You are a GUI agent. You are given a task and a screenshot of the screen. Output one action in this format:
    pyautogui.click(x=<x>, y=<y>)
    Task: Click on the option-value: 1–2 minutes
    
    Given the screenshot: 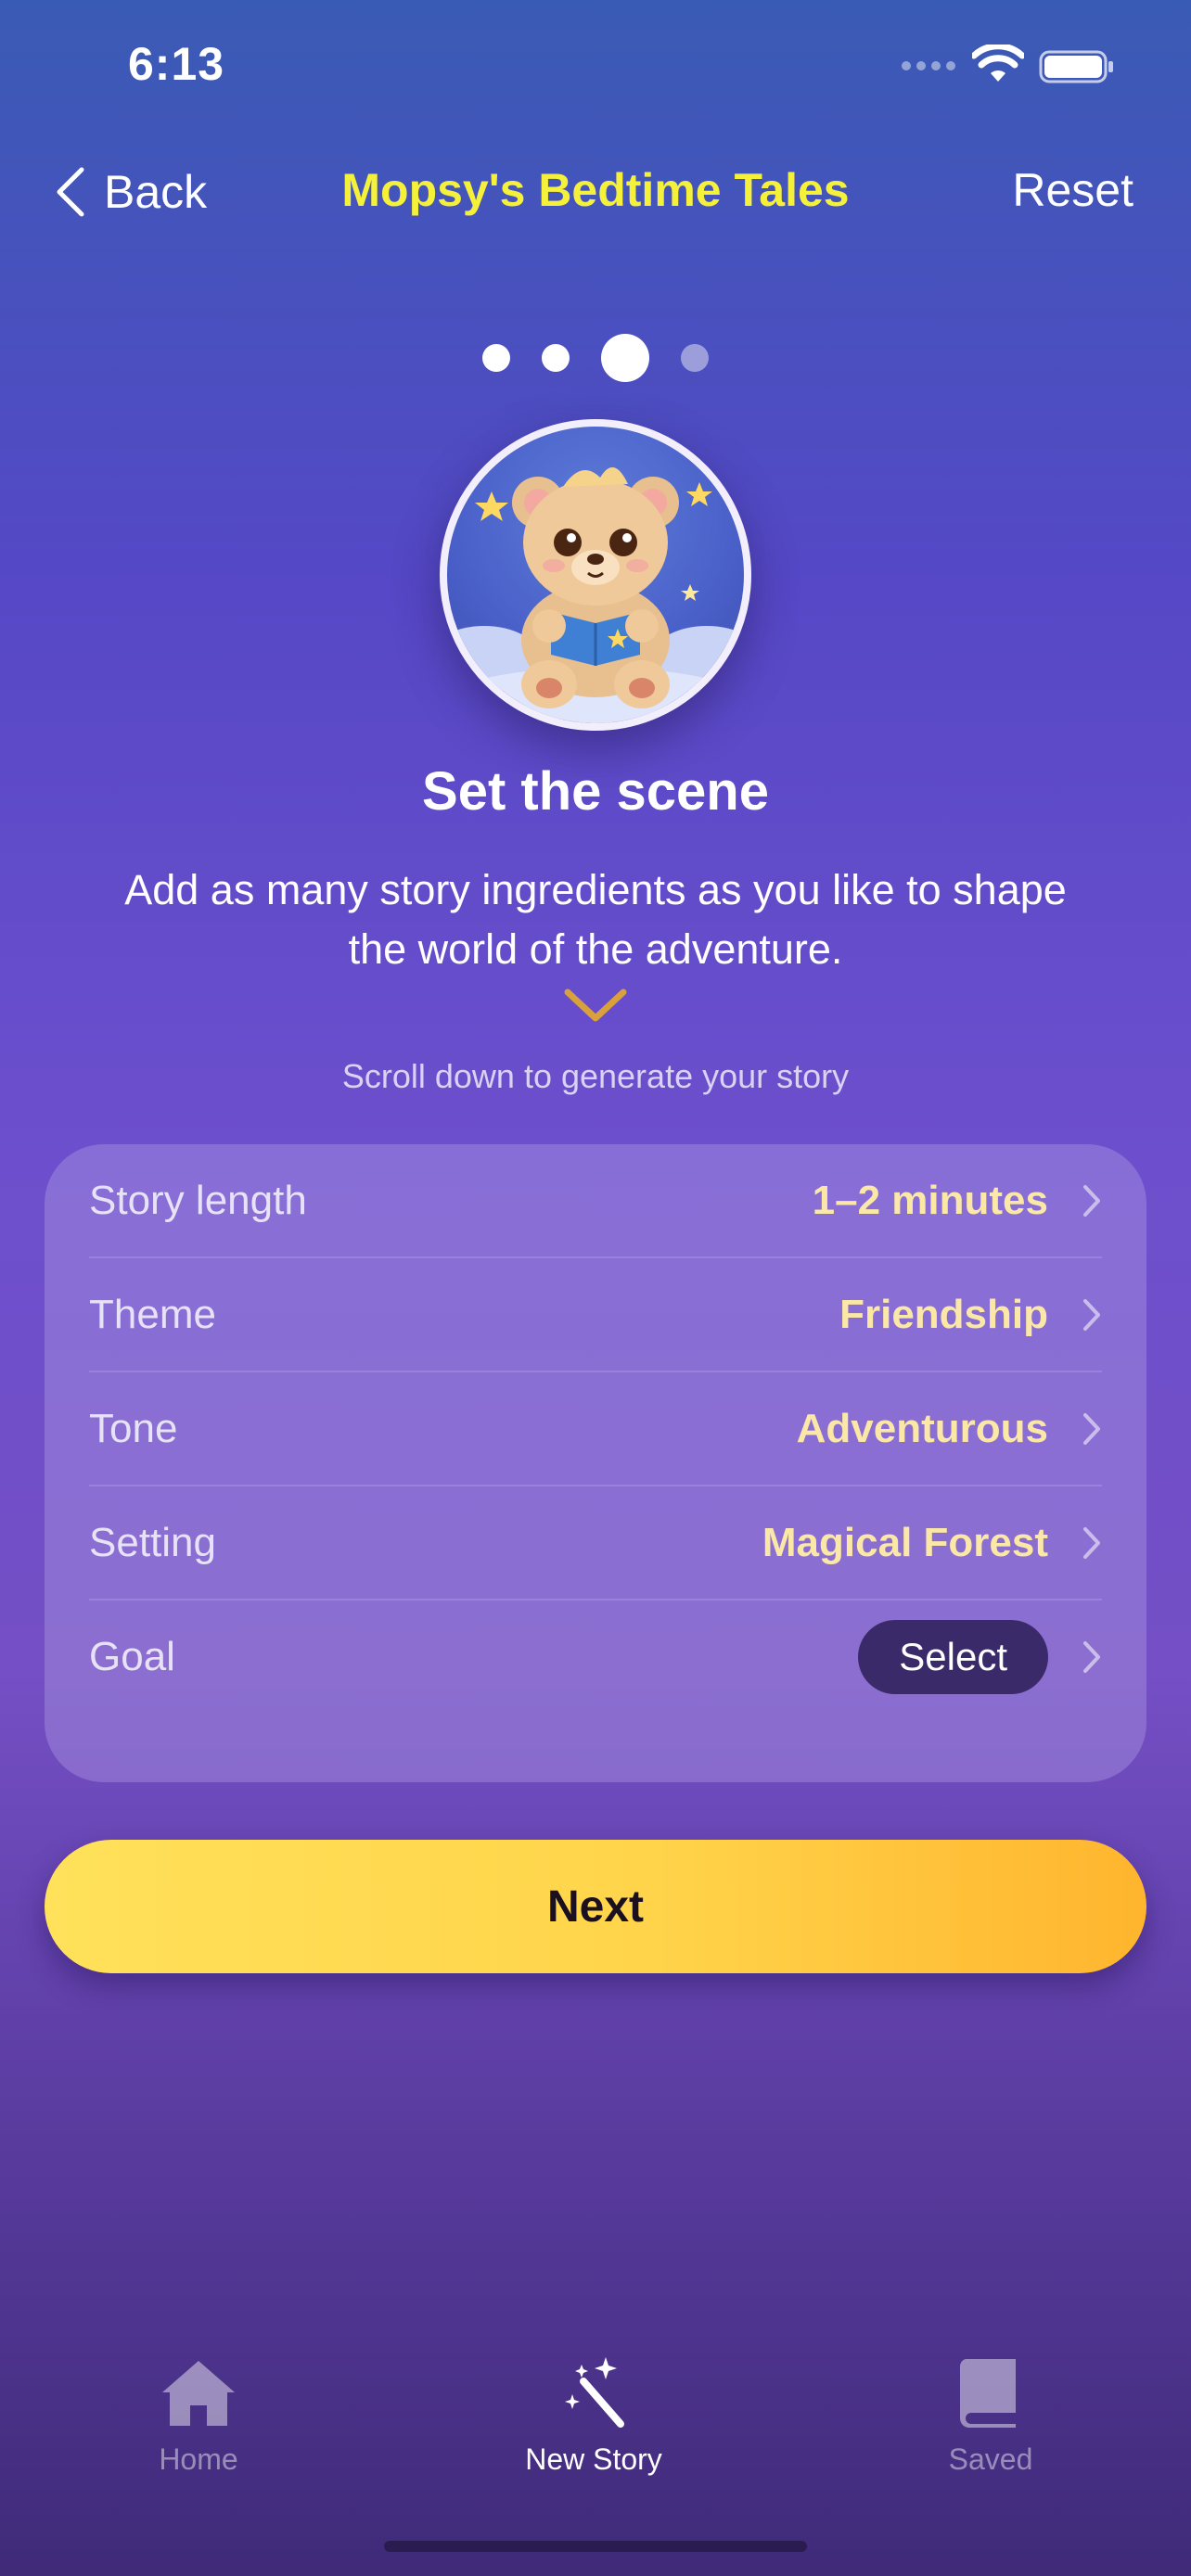 What is the action you would take?
    pyautogui.click(x=930, y=1200)
    